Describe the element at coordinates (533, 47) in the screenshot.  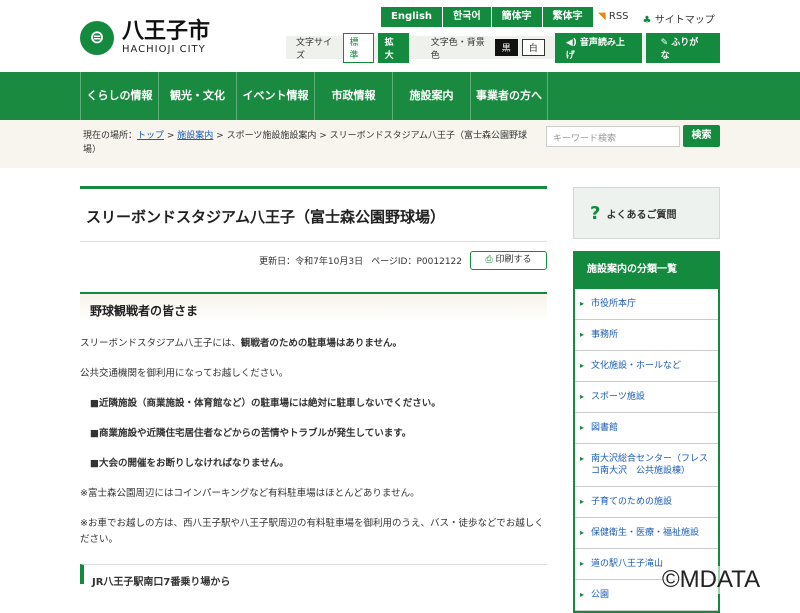
I see `color-white-button: 白` at that location.